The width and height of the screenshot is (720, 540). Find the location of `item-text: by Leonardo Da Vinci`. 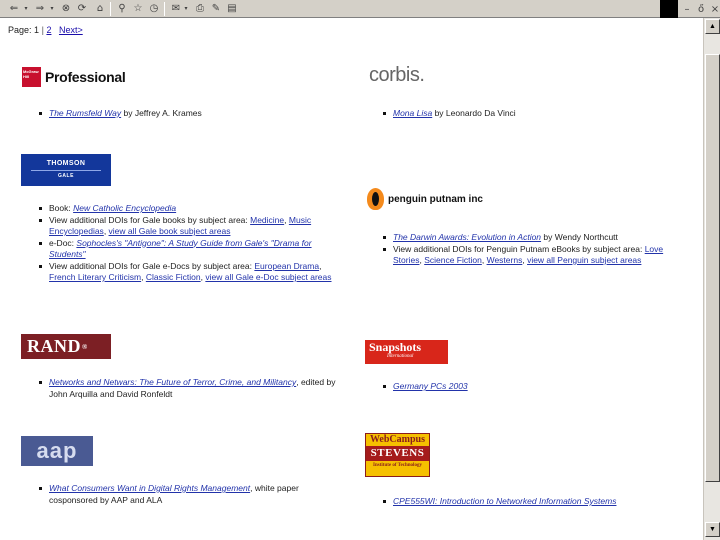

item-text: by Leonardo Da Vinci is located at coordinates (474, 113).